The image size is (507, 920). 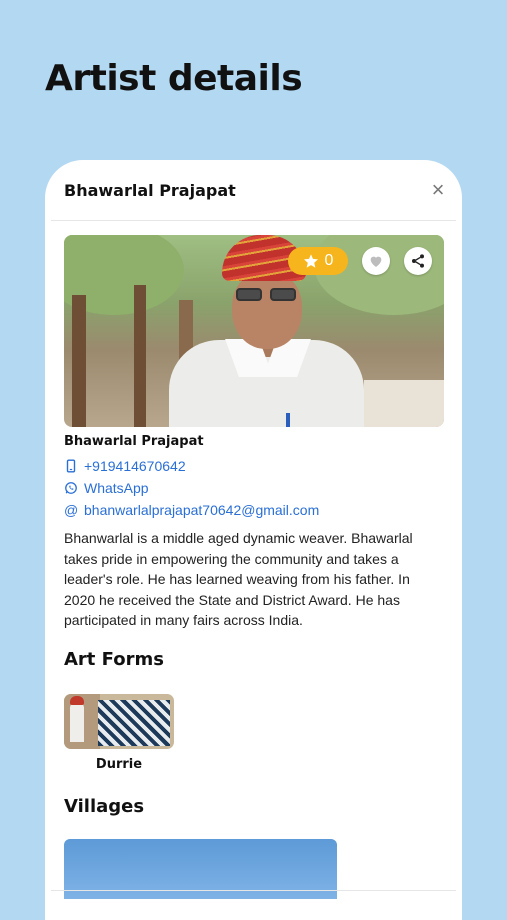 What do you see at coordinates (253, 190) in the screenshot?
I see `modal-header: Bhawarlal Prajapat ×` at bounding box center [253, 190].